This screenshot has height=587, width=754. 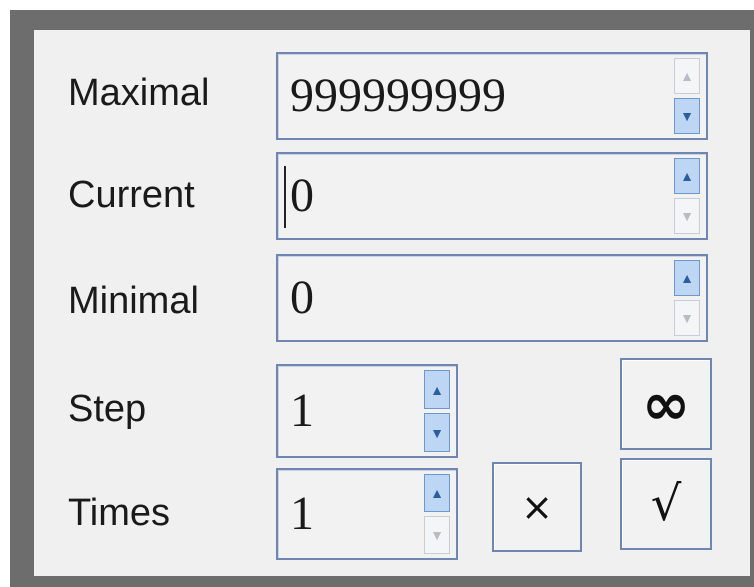 What do you see at coordinates (302, 298) in the screenshot?
I see `minimal-value: 0` at bounding box center [302, 298].